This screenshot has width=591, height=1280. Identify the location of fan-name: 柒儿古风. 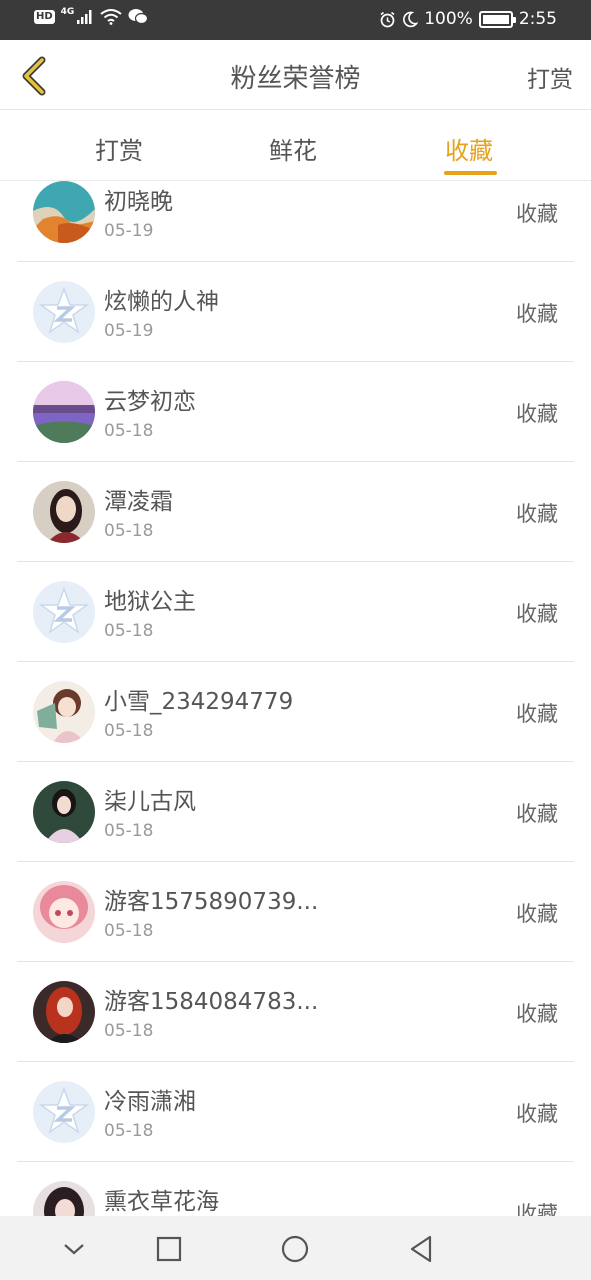
(150, 802).